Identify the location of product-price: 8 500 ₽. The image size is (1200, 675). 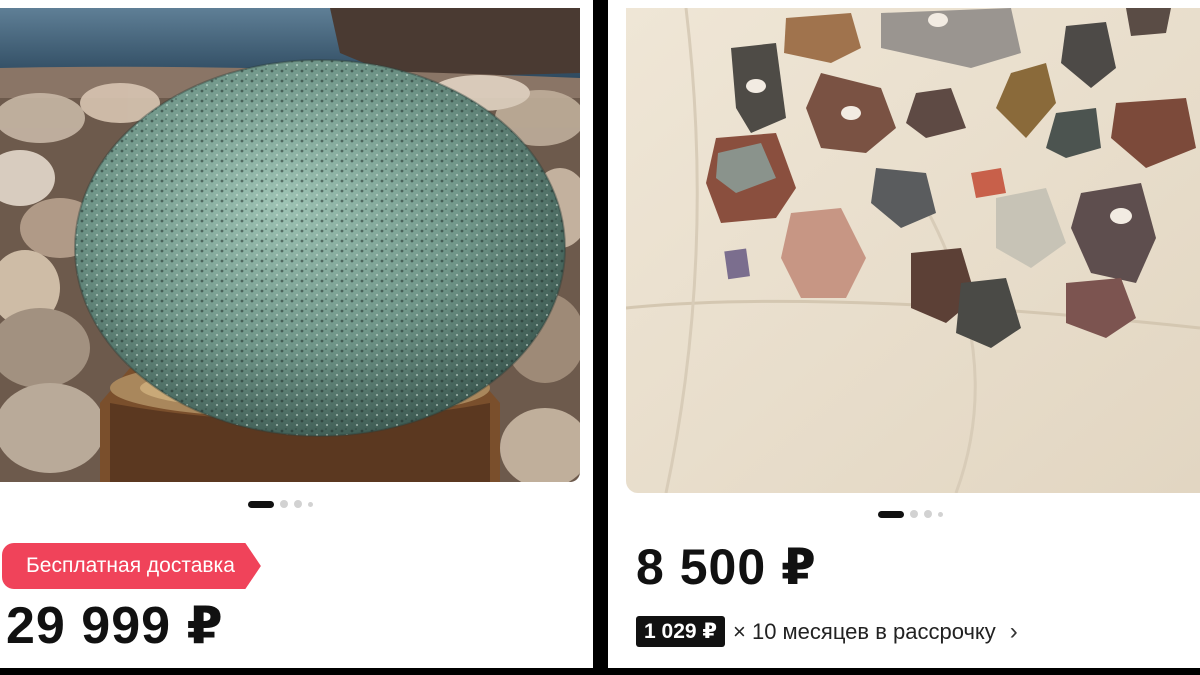
(726, 567).